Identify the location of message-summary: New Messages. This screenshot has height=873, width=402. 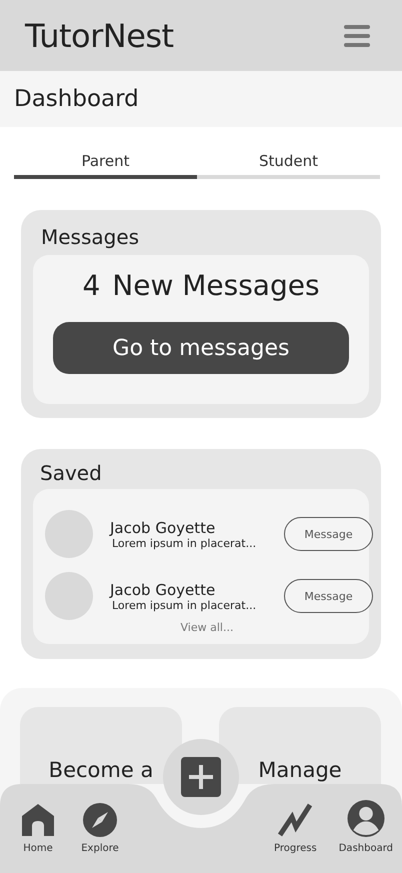
(216, 285).